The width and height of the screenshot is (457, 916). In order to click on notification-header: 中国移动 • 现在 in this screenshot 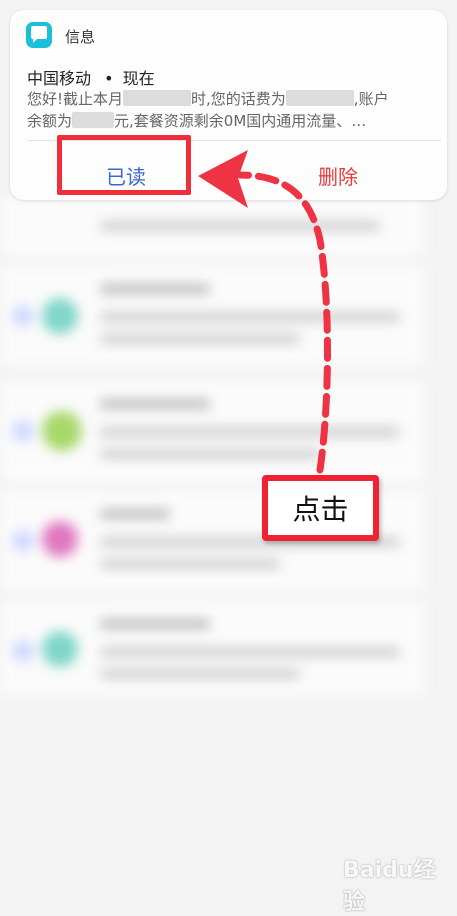, I will do `click(91, 77)`.